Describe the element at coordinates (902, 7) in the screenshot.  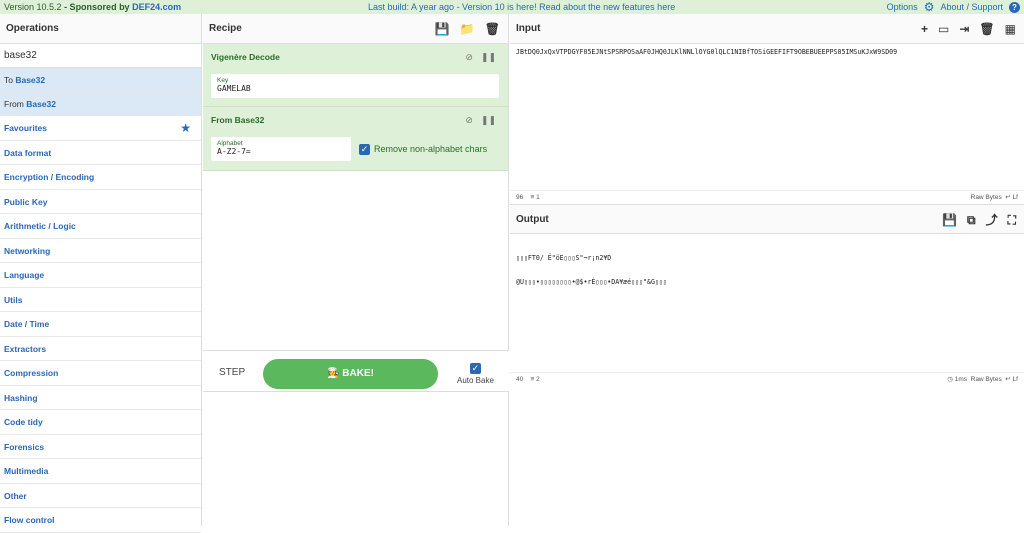
I see `options-link: Options` at that location.